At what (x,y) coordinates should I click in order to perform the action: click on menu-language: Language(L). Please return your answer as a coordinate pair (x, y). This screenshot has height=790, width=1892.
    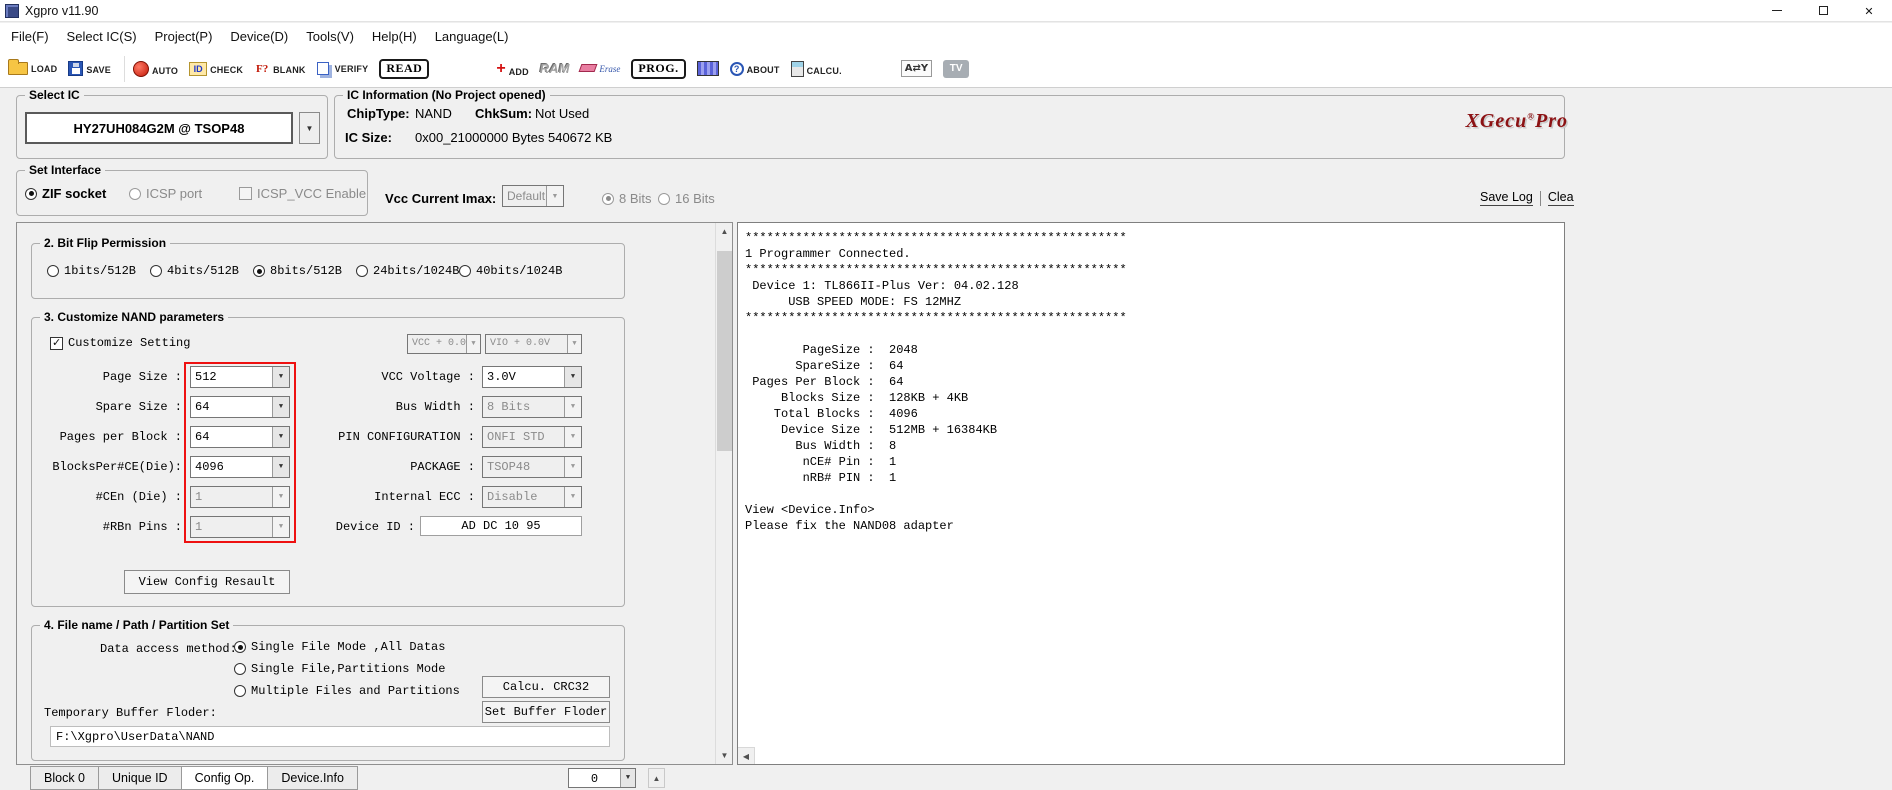
    Looking at the image, I should click on (472, 36).